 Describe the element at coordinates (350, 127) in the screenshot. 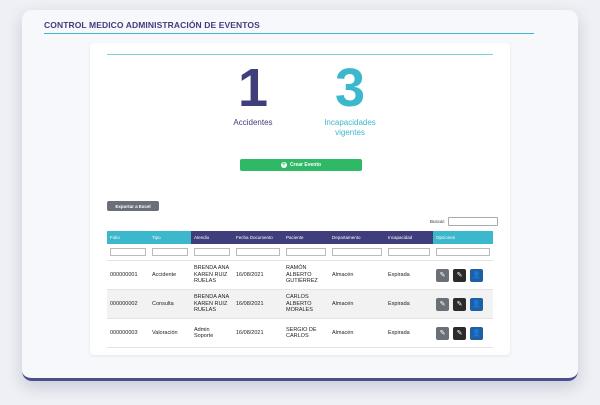

I see `stat-incapacities-label: Incapacidades vigentes` at that location.